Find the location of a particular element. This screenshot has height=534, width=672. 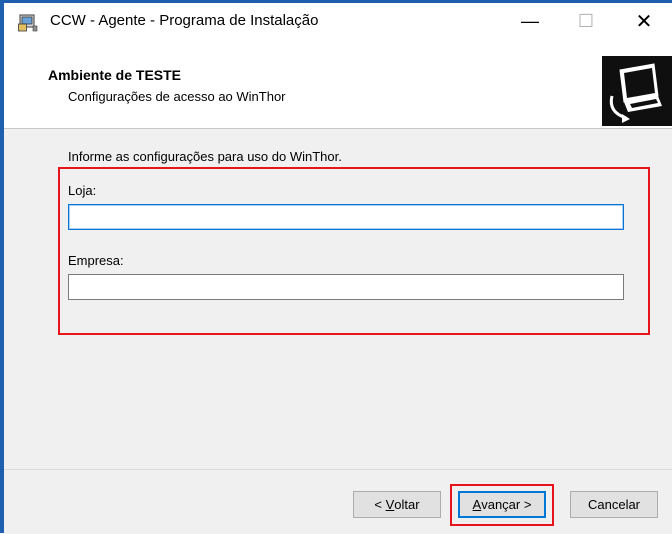

page-subtitle: Configurações de acesso ao WinThor is located at coordinates (177, 96).